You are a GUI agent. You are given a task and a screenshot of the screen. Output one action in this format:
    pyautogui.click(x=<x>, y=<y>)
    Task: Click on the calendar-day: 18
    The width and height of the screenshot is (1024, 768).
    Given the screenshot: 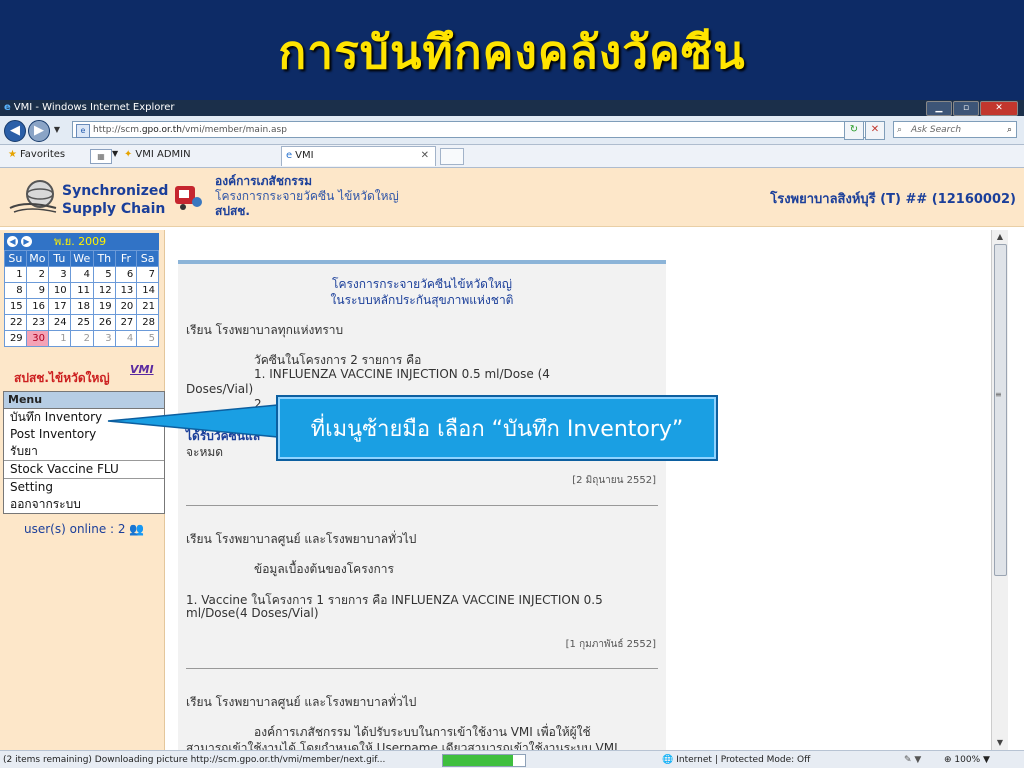 What is the action you would take?
    pyautogui.click(x=81, y=306)
    